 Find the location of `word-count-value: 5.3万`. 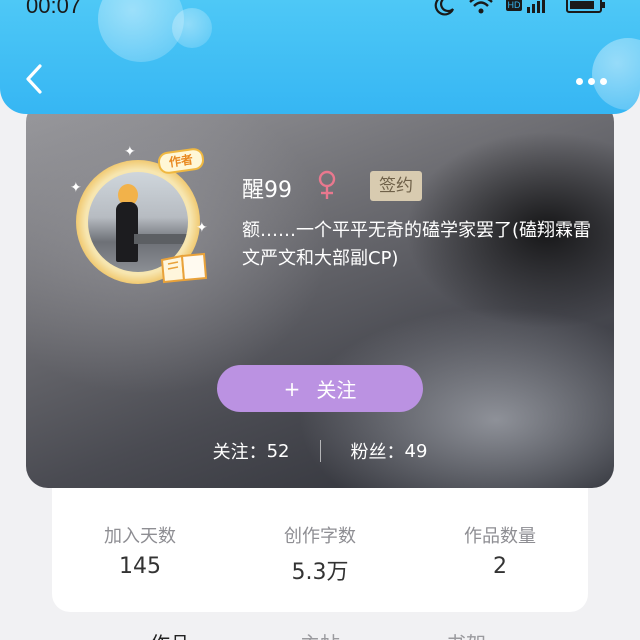

word-count-value: 5.3万 is located at coordinates (320, 572).